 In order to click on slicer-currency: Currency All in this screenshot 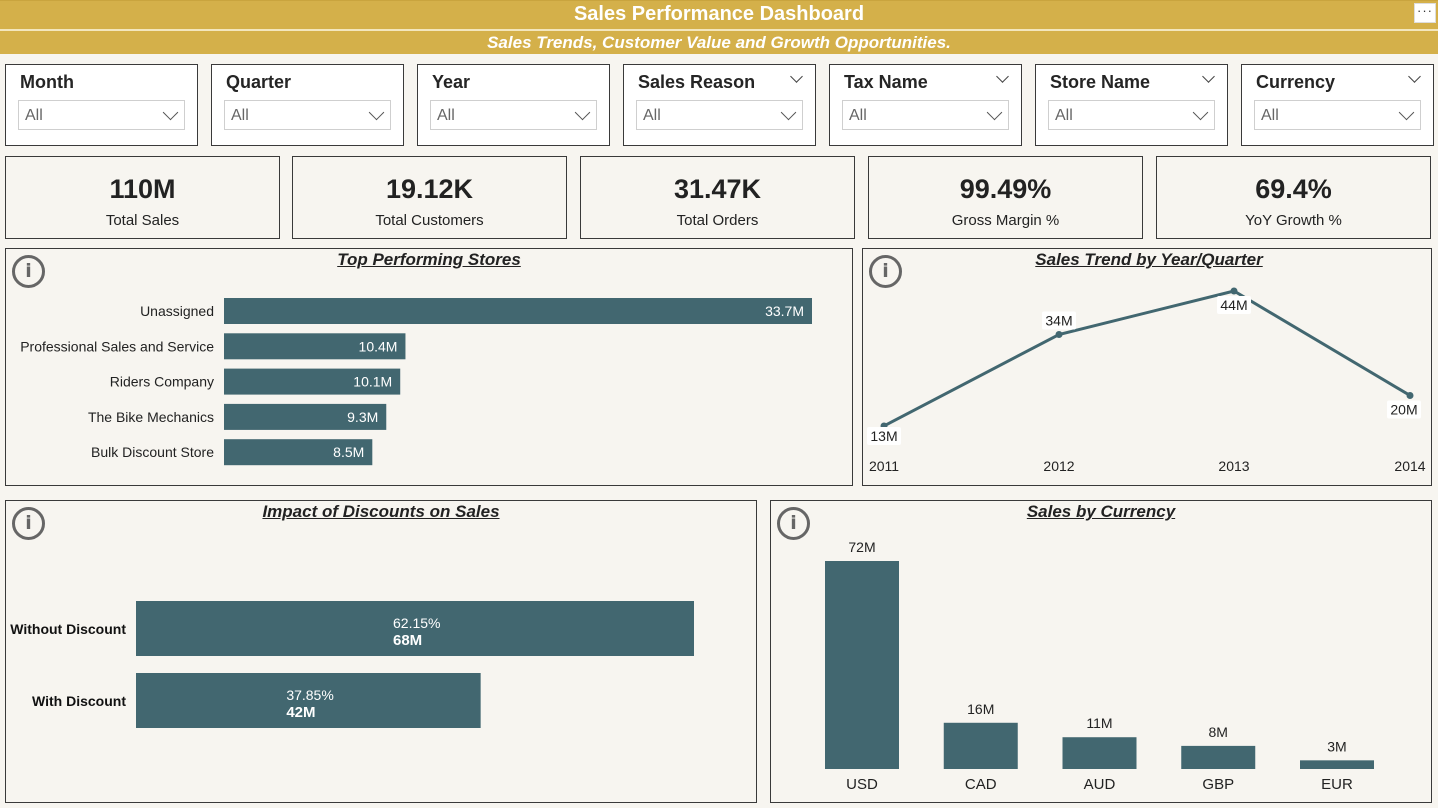, I will do `click(1337, 105)`.